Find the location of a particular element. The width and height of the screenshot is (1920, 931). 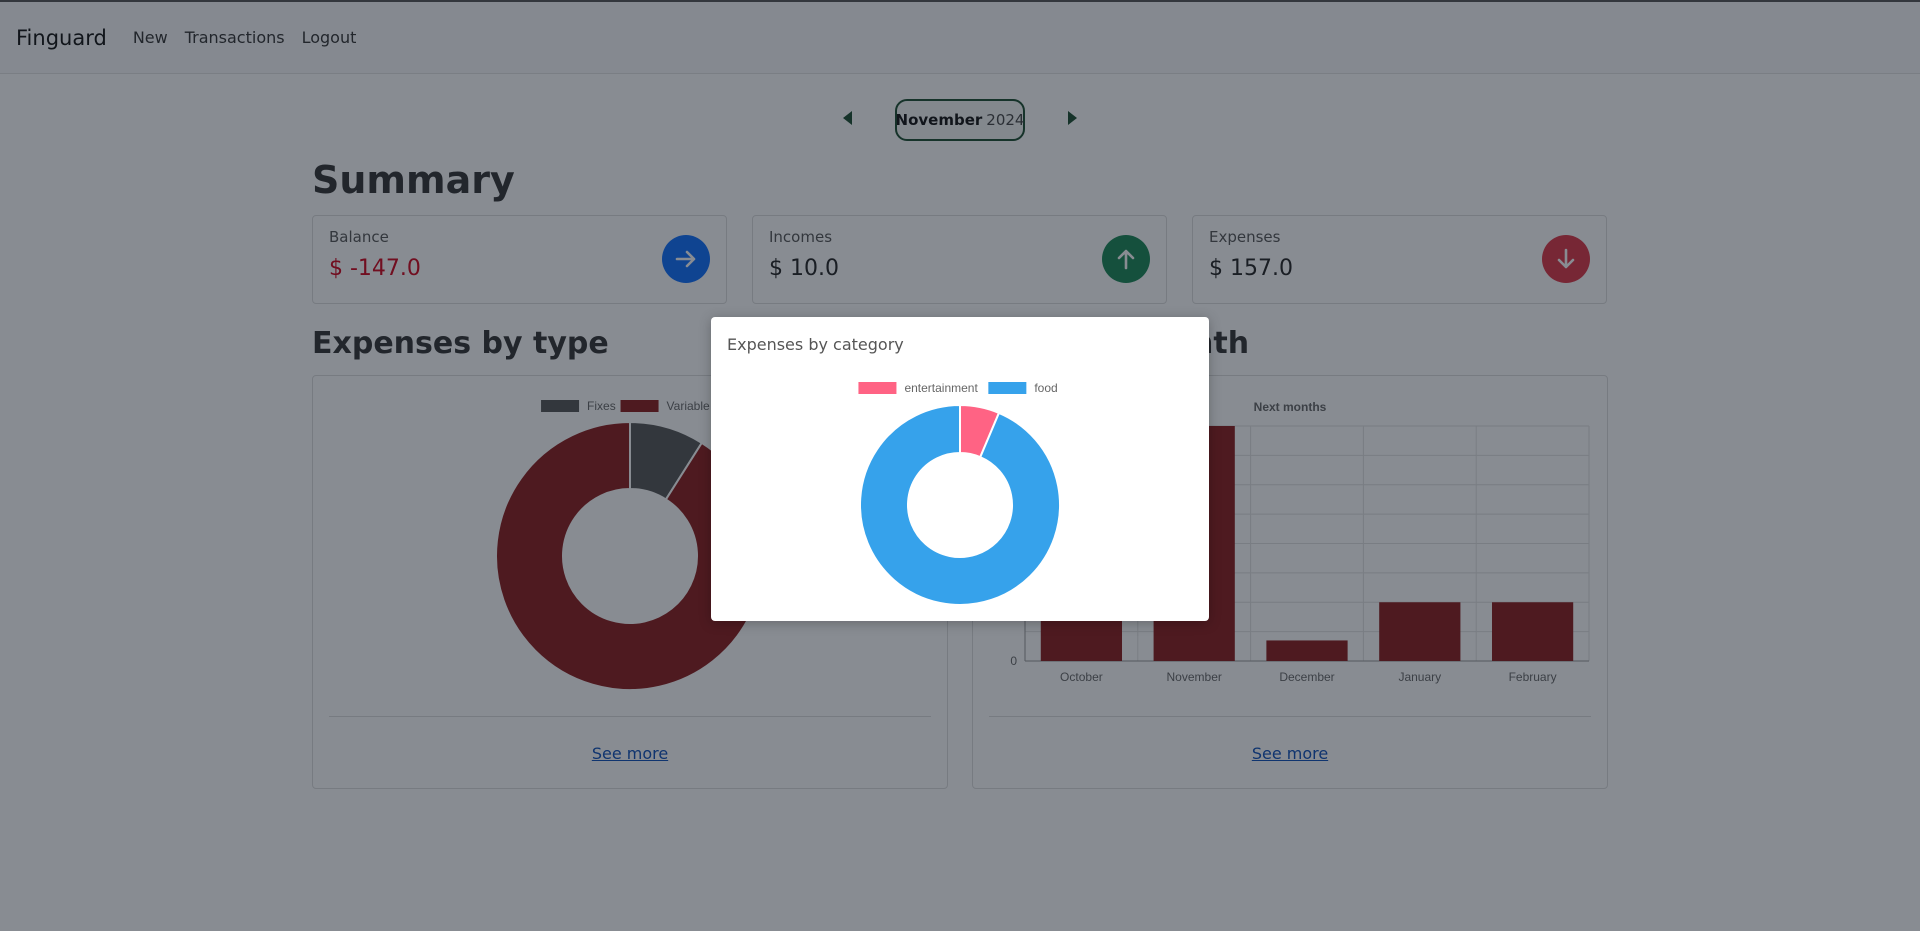

slice-food is located at coordinates (960, 504).